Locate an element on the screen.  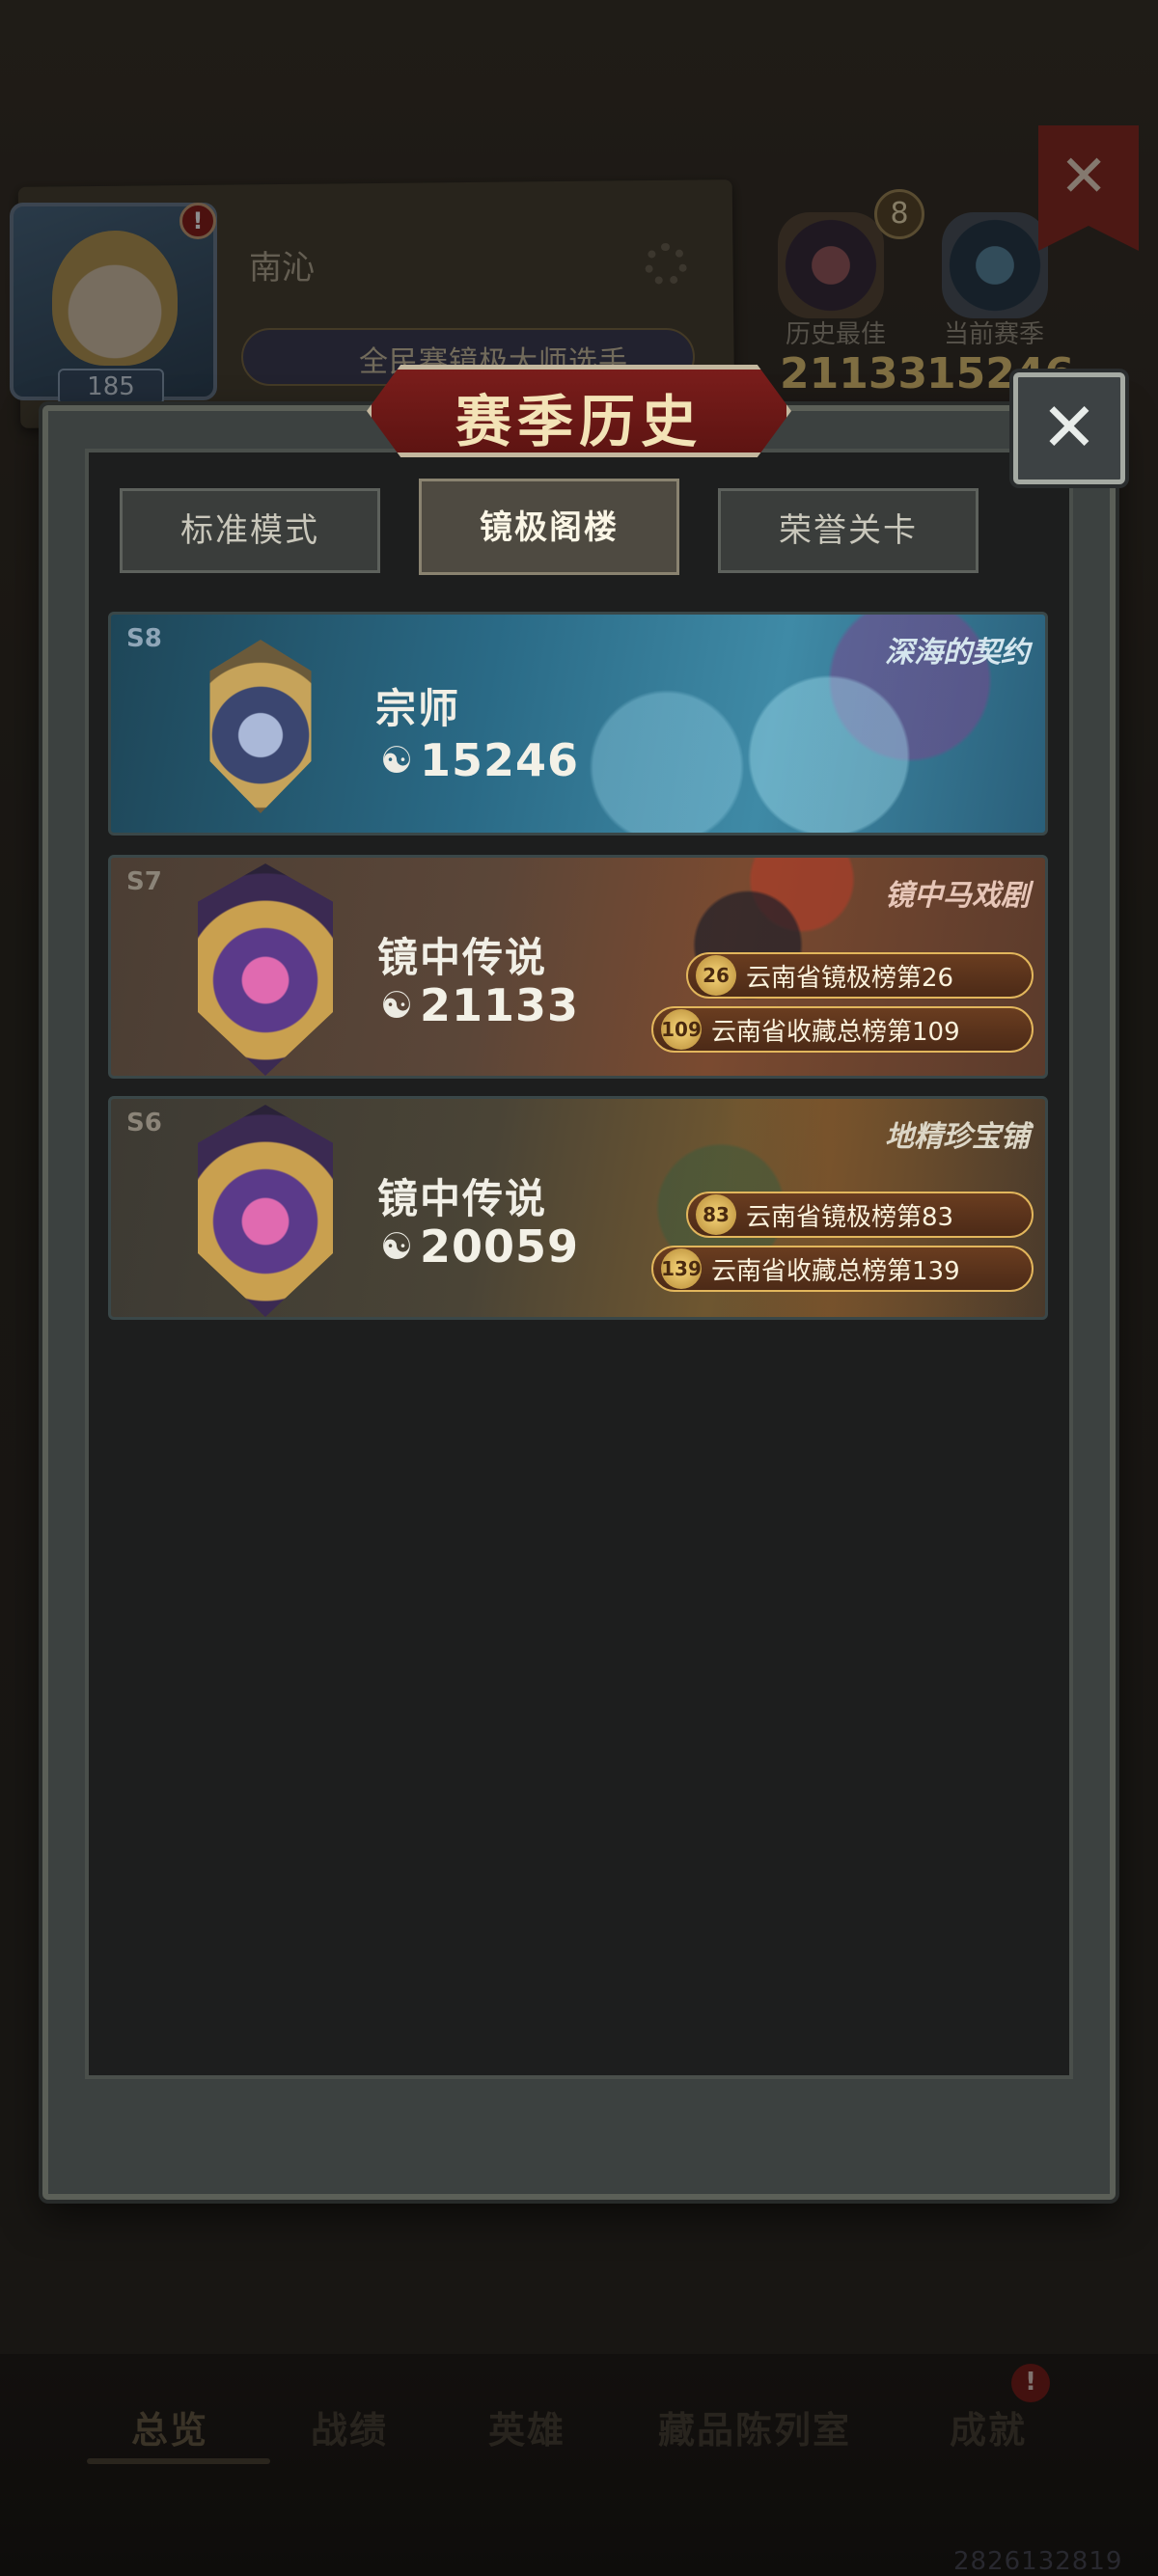
ranking-badge: 109 云南省收藏总榜第109 is located at coordinates (842, 1030).